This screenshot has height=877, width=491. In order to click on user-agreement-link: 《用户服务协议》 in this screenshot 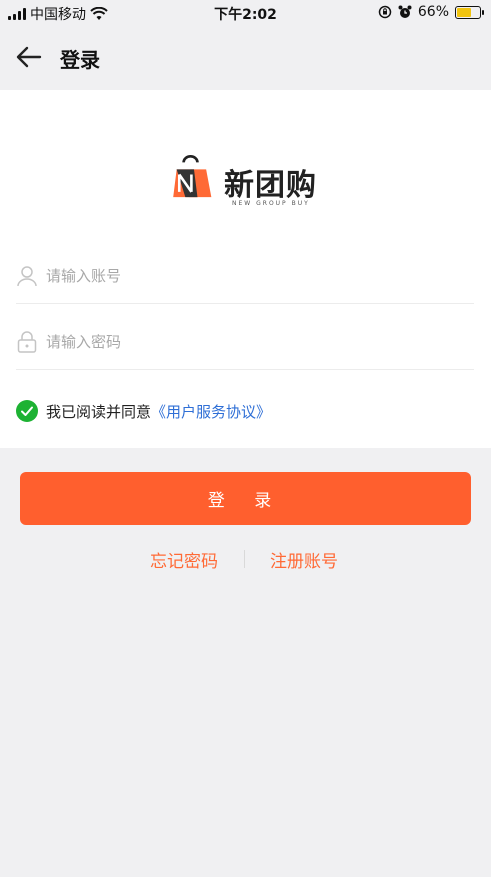, I will do `click(211, 411)`.